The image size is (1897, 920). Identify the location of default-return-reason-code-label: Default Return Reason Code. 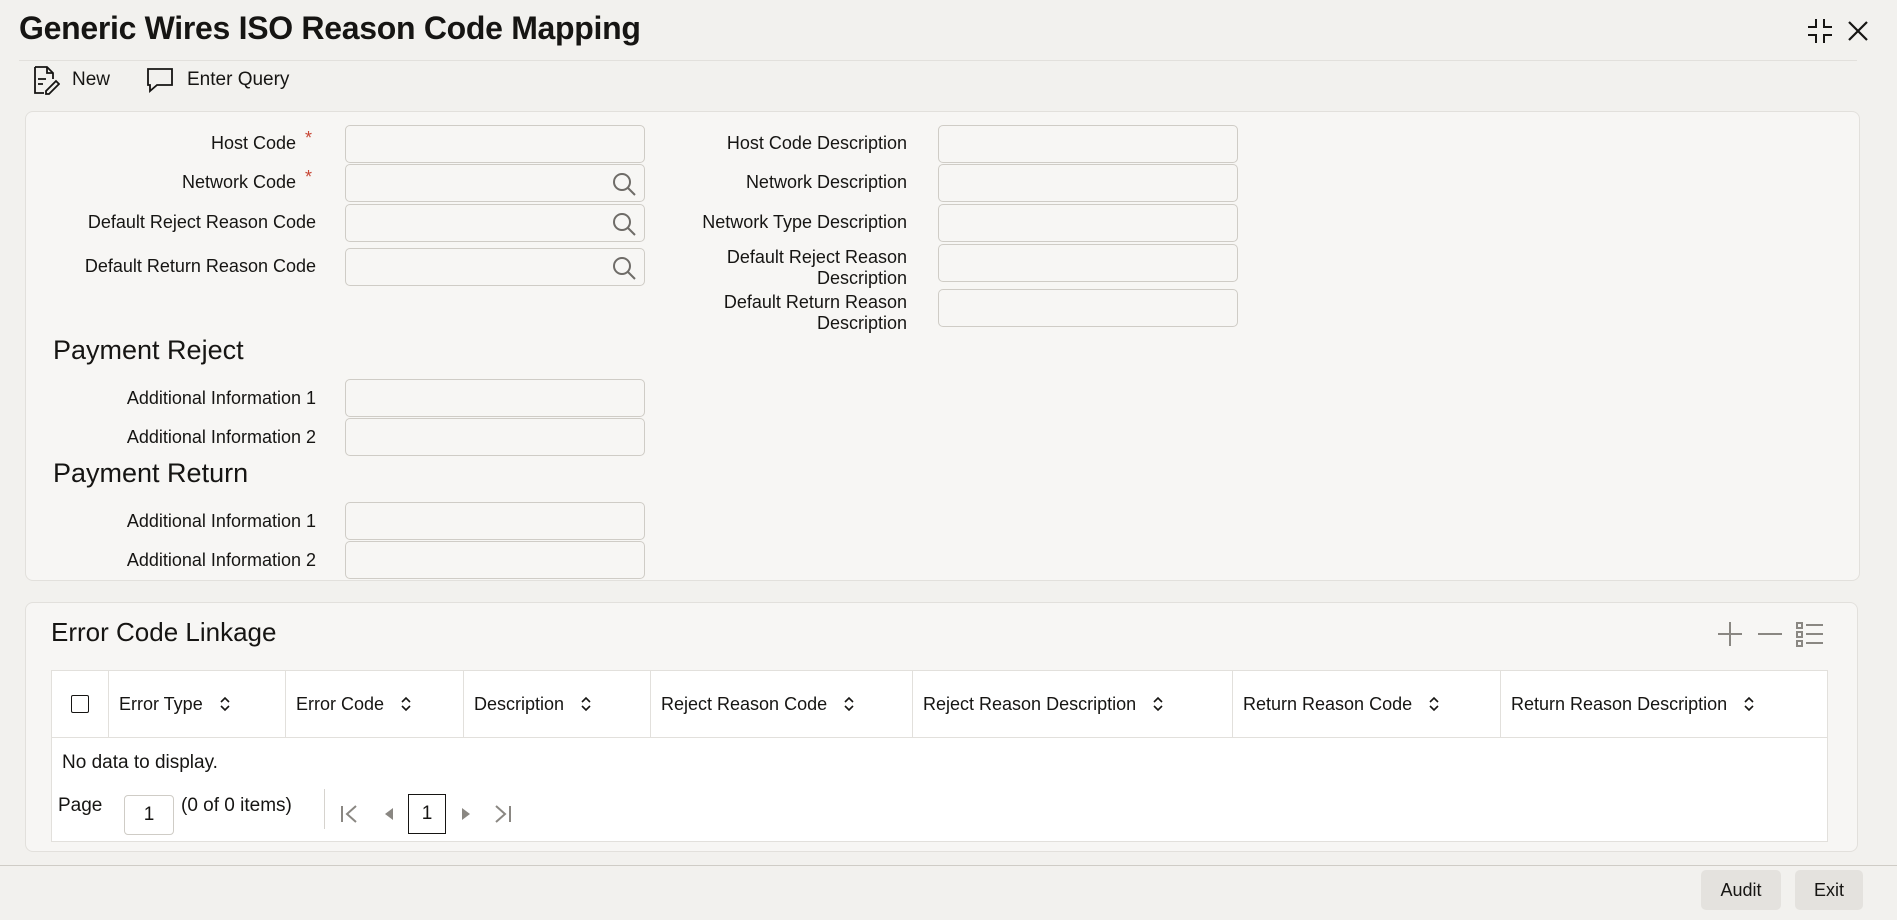
(200, 266).